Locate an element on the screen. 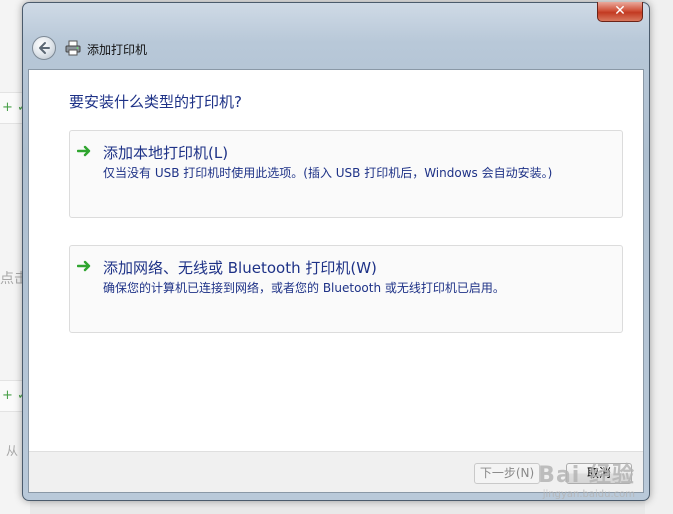 This screenshot has width=673, height=514. page-title: 要安装什么类型的打印机? is located at coordinates (155, 102).